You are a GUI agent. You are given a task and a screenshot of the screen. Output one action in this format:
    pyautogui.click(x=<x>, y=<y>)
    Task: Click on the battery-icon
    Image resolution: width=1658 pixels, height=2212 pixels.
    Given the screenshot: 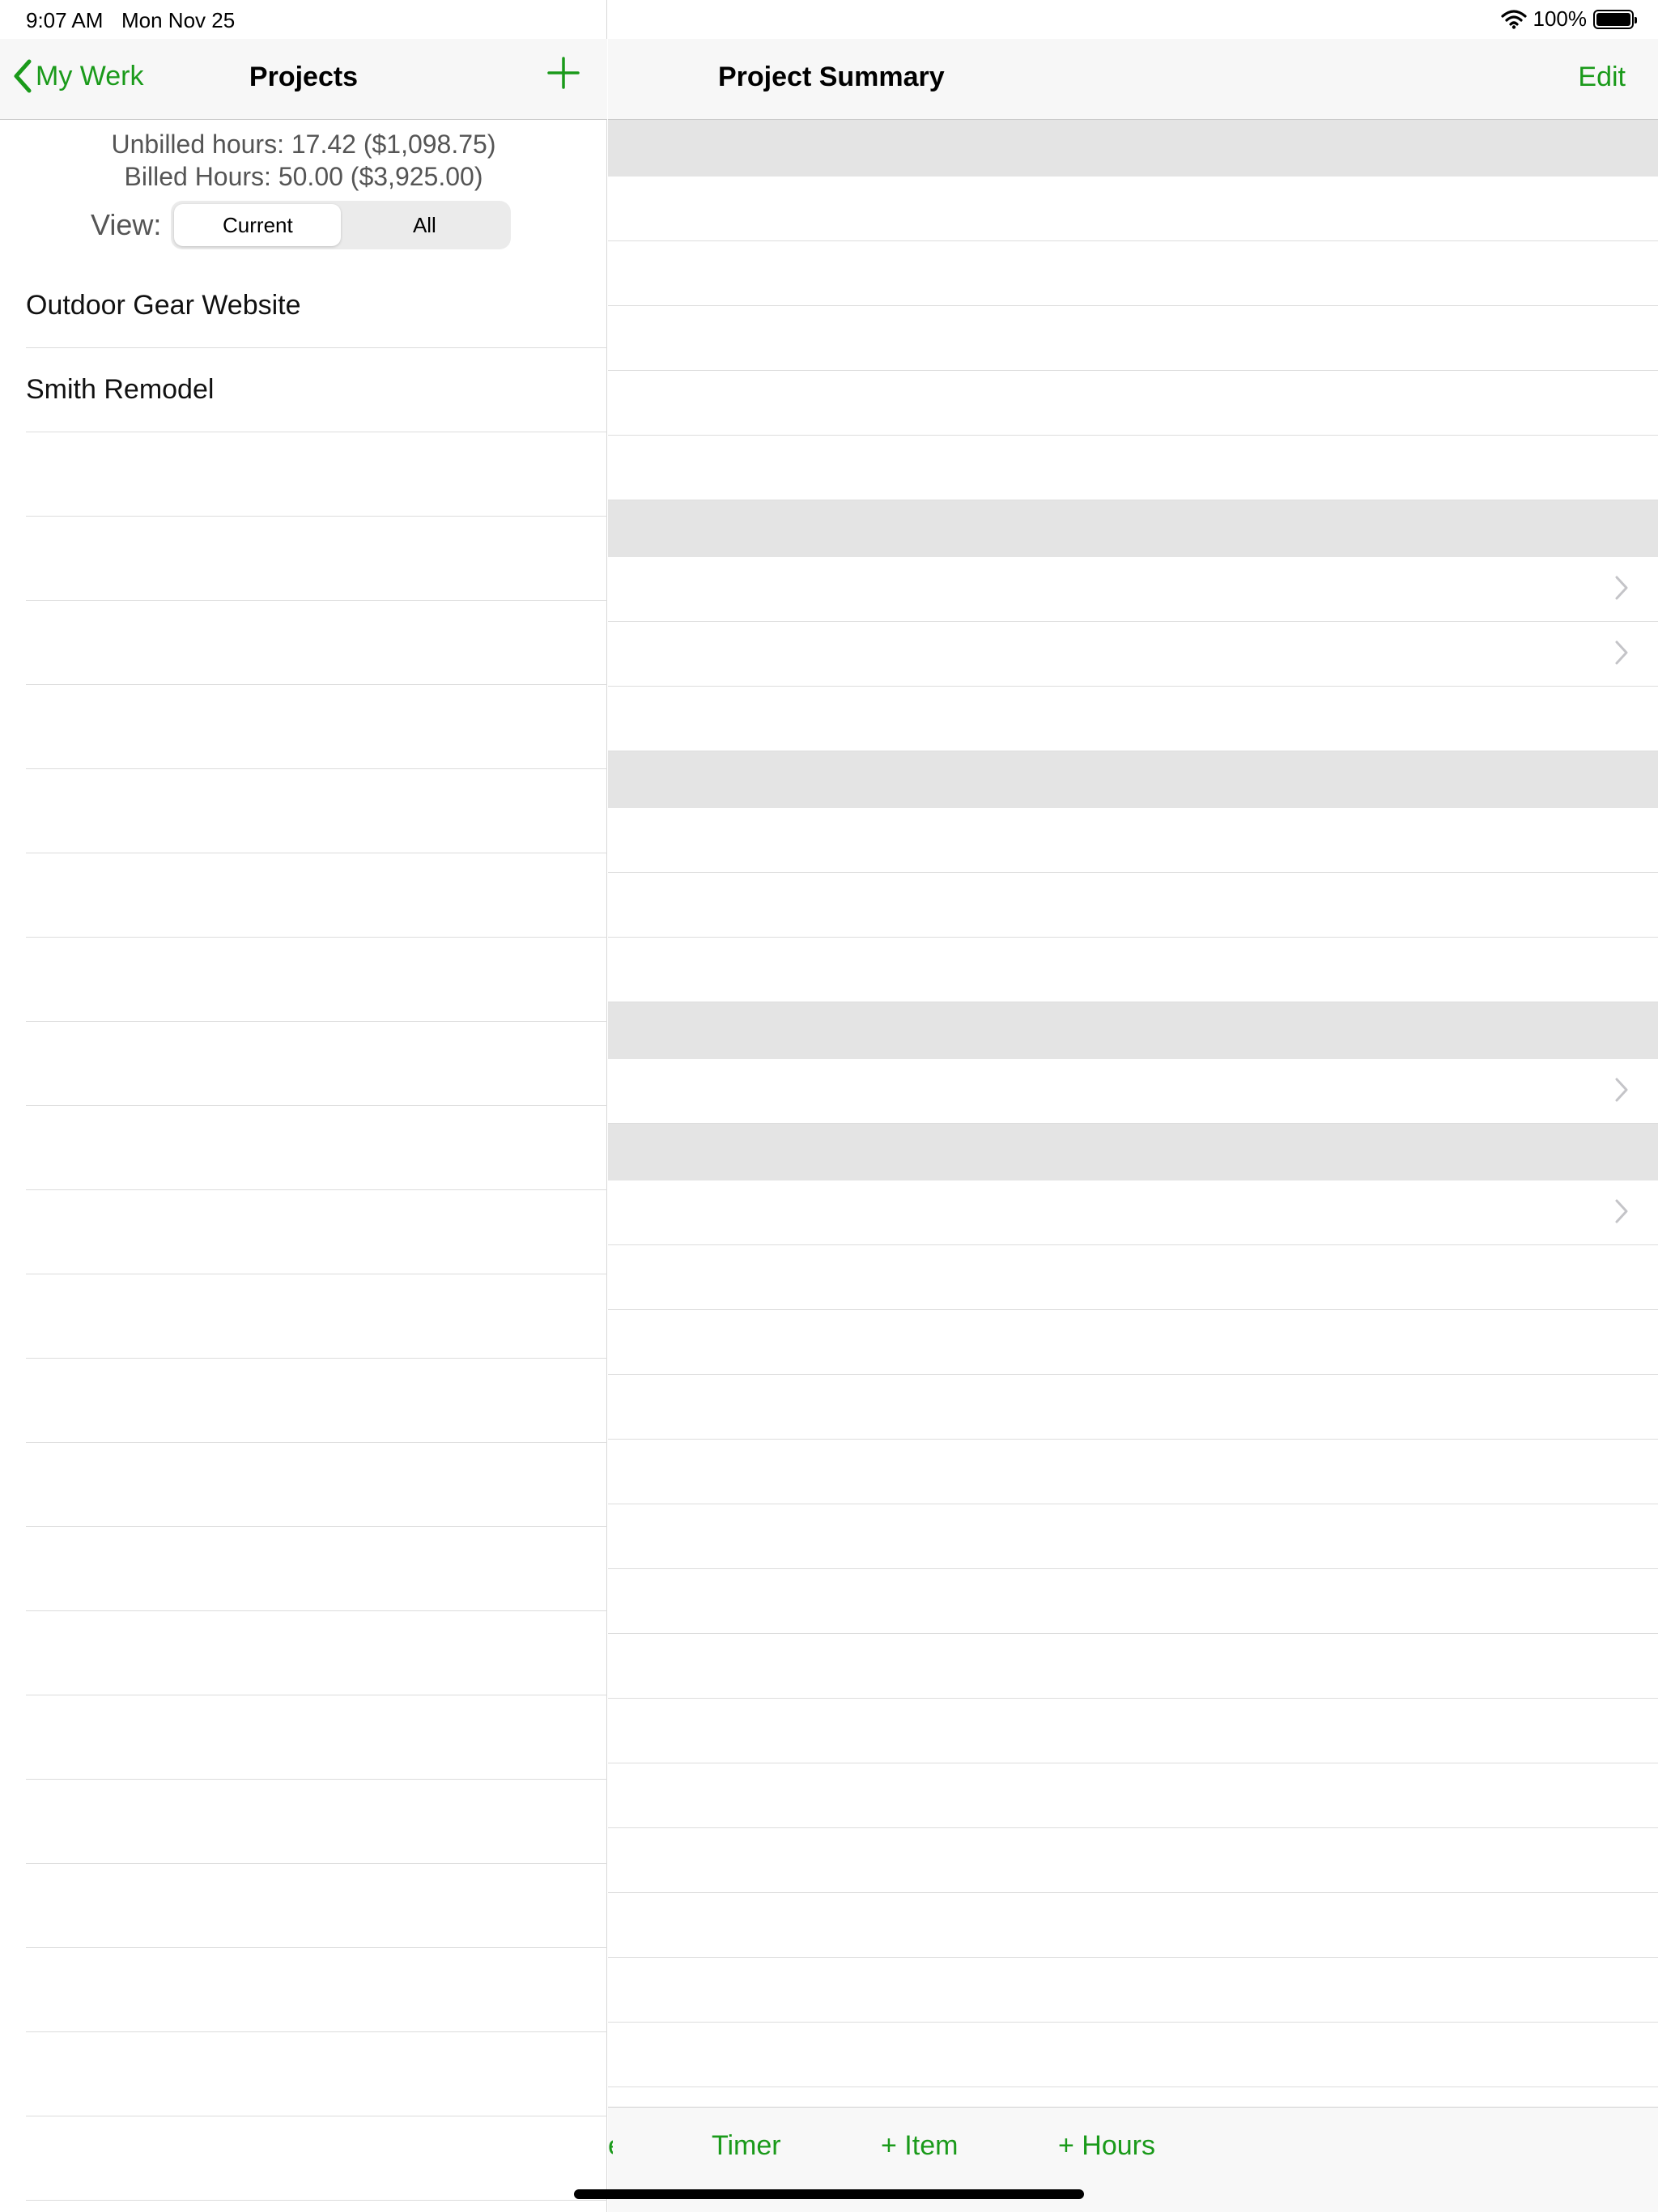 What is the action you would take?
    pyautogui.click(x=1615, y=19)
    